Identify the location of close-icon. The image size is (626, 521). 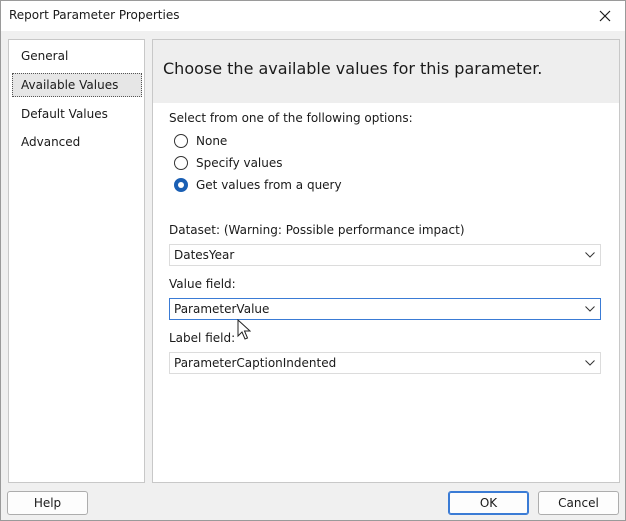
(605, 16).